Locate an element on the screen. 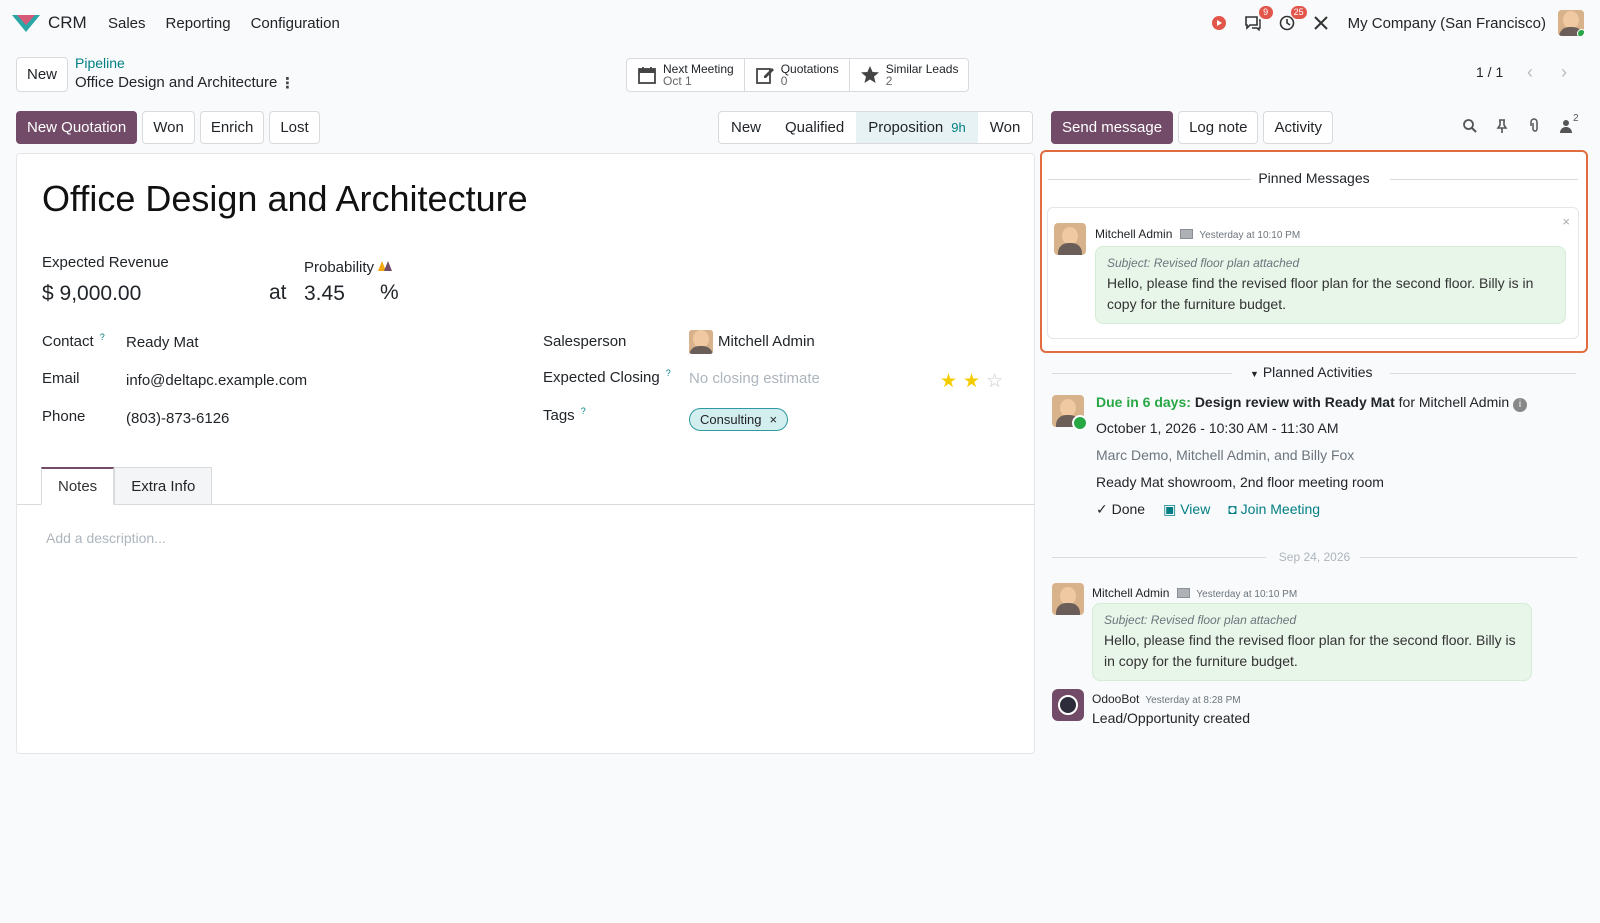 Image resolution: width=1600 pixels, height=923 pixels. info-icon: i is located at coordinates (1520, 405).